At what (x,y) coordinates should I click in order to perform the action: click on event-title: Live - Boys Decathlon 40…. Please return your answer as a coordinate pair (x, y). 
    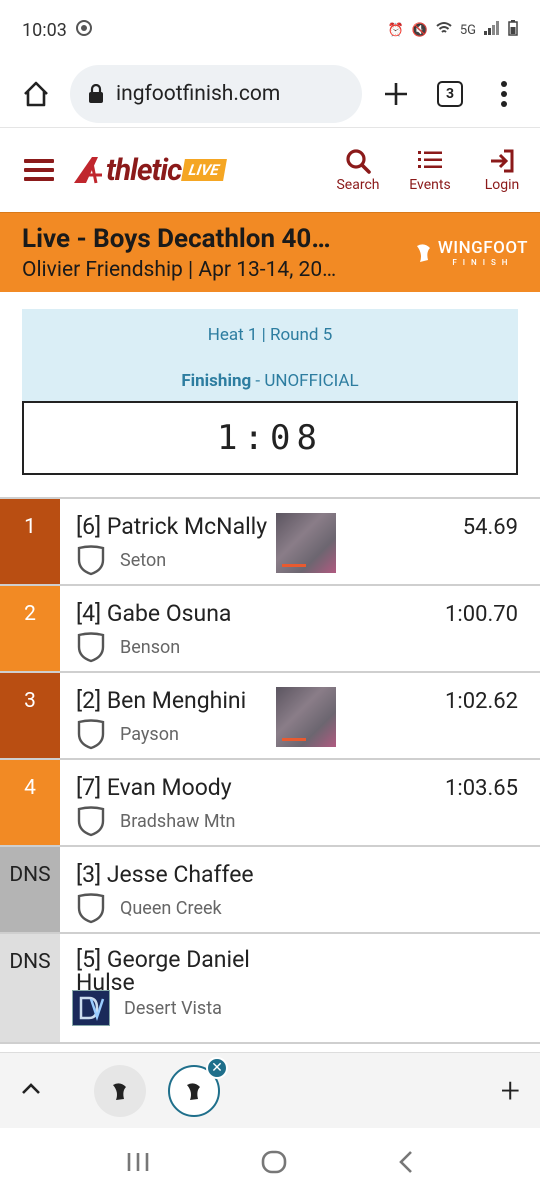
    Looking at the image, I should click on (176, 238).